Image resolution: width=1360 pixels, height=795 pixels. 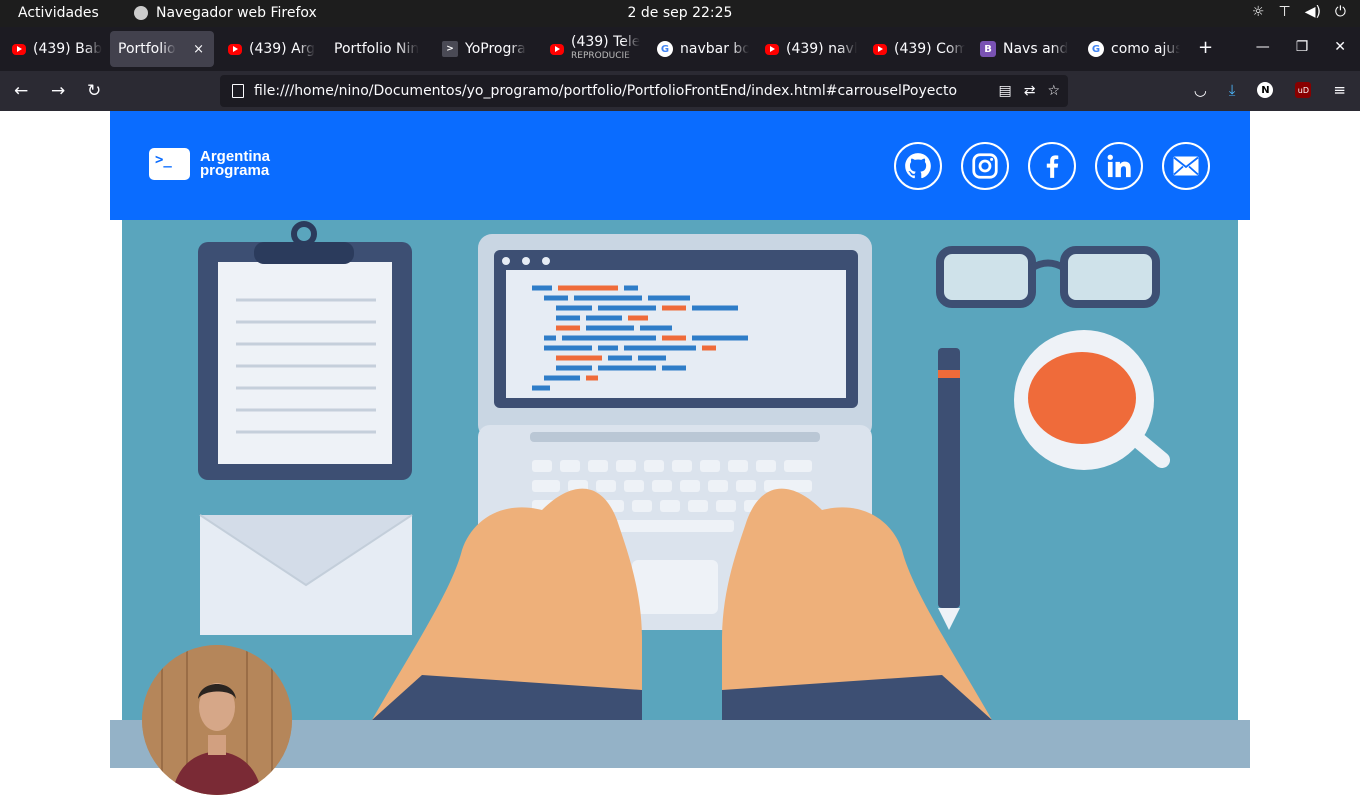 What do you see at coordinates (988, 49) in the screenshot?
I see `bootstrap-icon: B` at bounding box center [988, 49].